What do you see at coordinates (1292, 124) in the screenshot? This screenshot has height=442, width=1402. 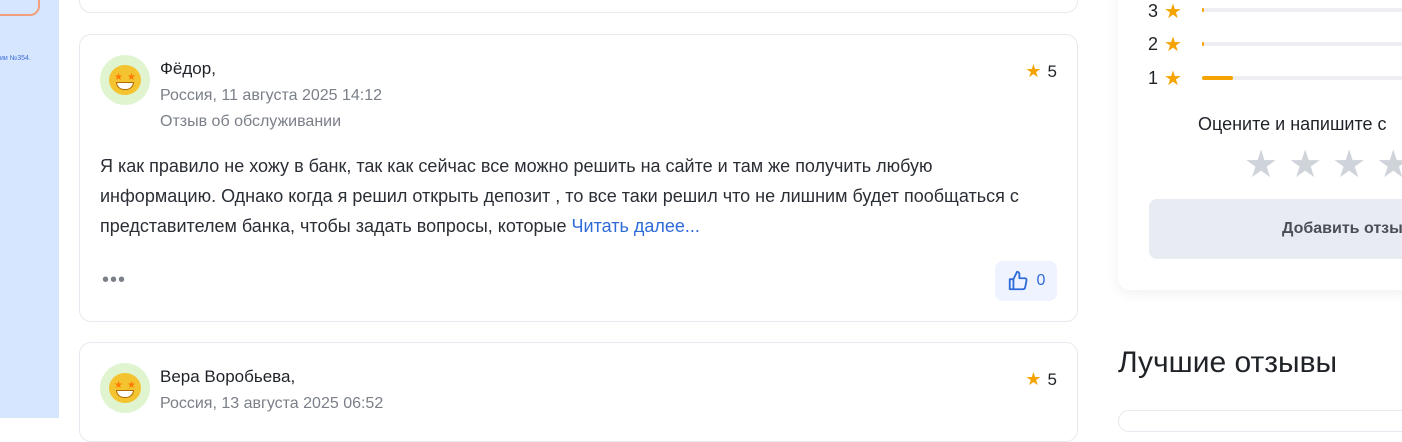 I see `rate-prompt: Оцените и напишите с` at bounding box center [1292, 124].